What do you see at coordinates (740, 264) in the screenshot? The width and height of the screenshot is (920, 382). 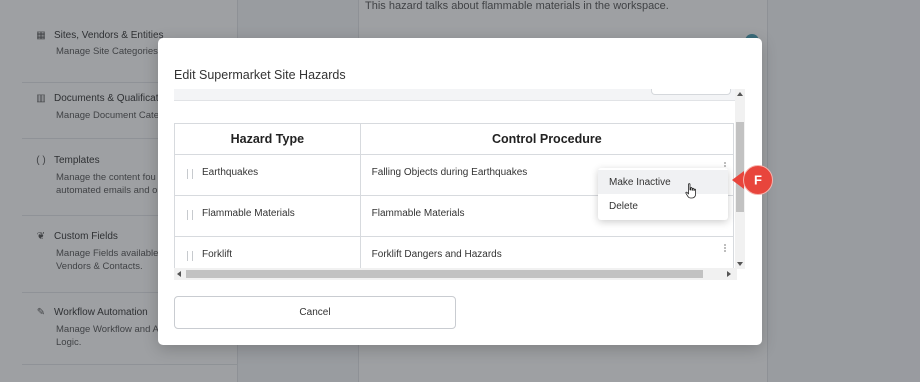 I see `scroll-down-arrow-icon` at bounding box center [740, 264].